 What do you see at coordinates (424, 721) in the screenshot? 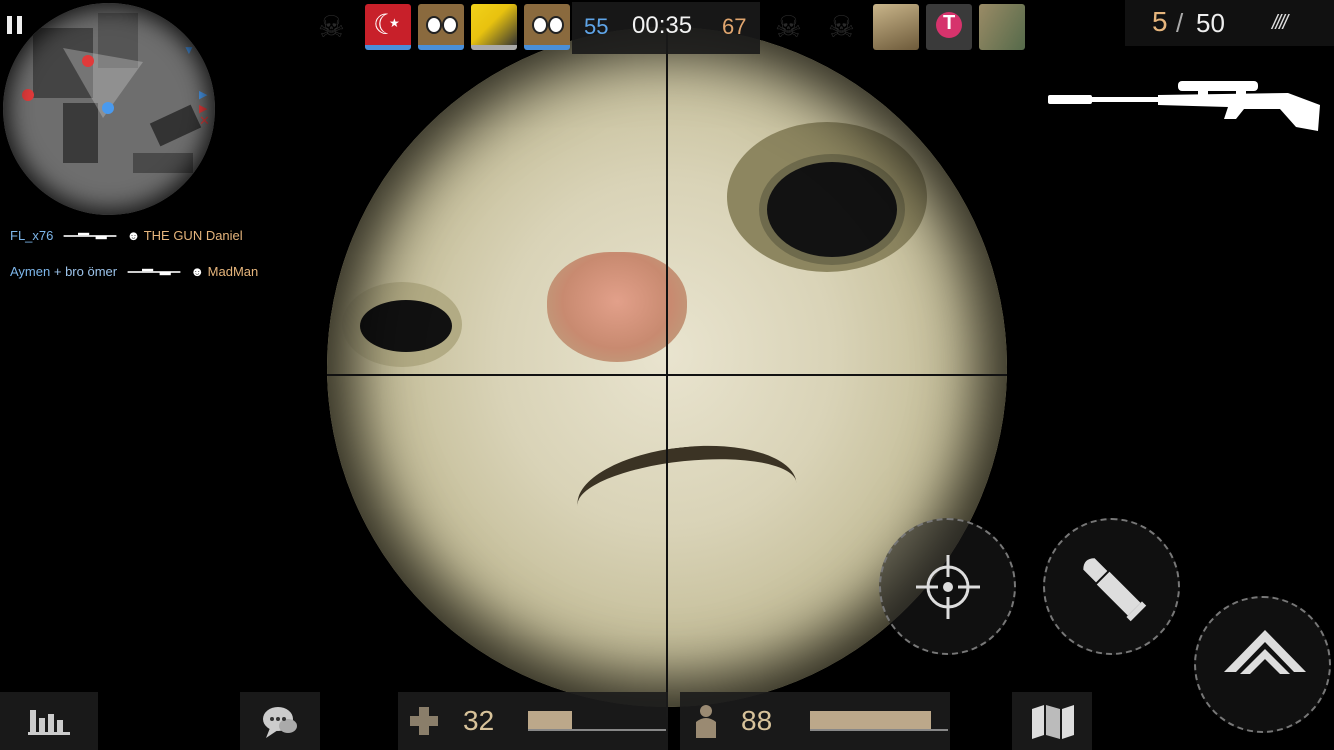
I see `health-cross-icon` at bounding box center [424, 721].